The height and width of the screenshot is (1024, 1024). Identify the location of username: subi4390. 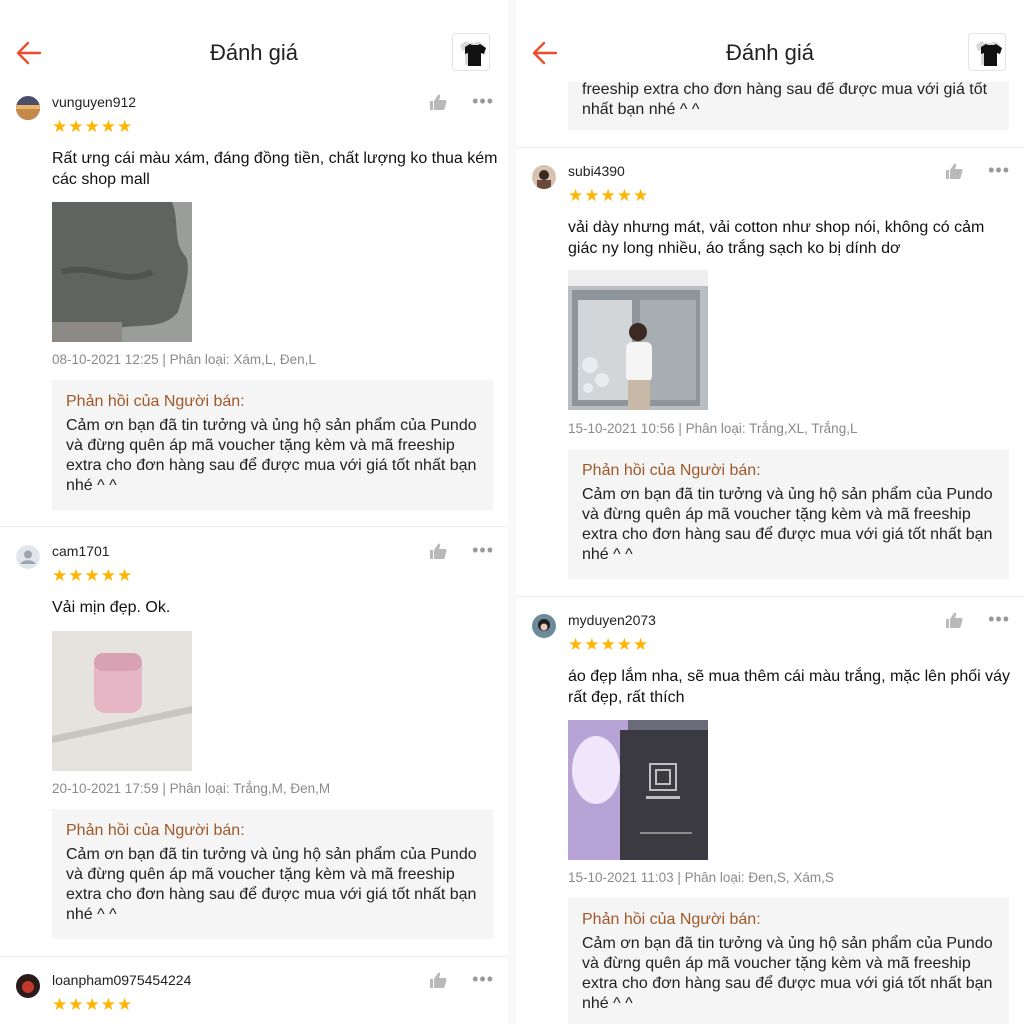
(596, 171).